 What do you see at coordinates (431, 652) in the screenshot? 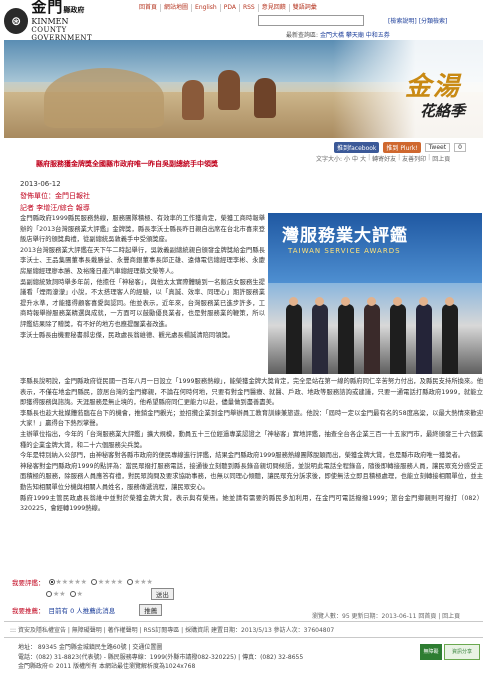
I see `accessibility-badge: 無障礙` at bounding box center [431, 652].